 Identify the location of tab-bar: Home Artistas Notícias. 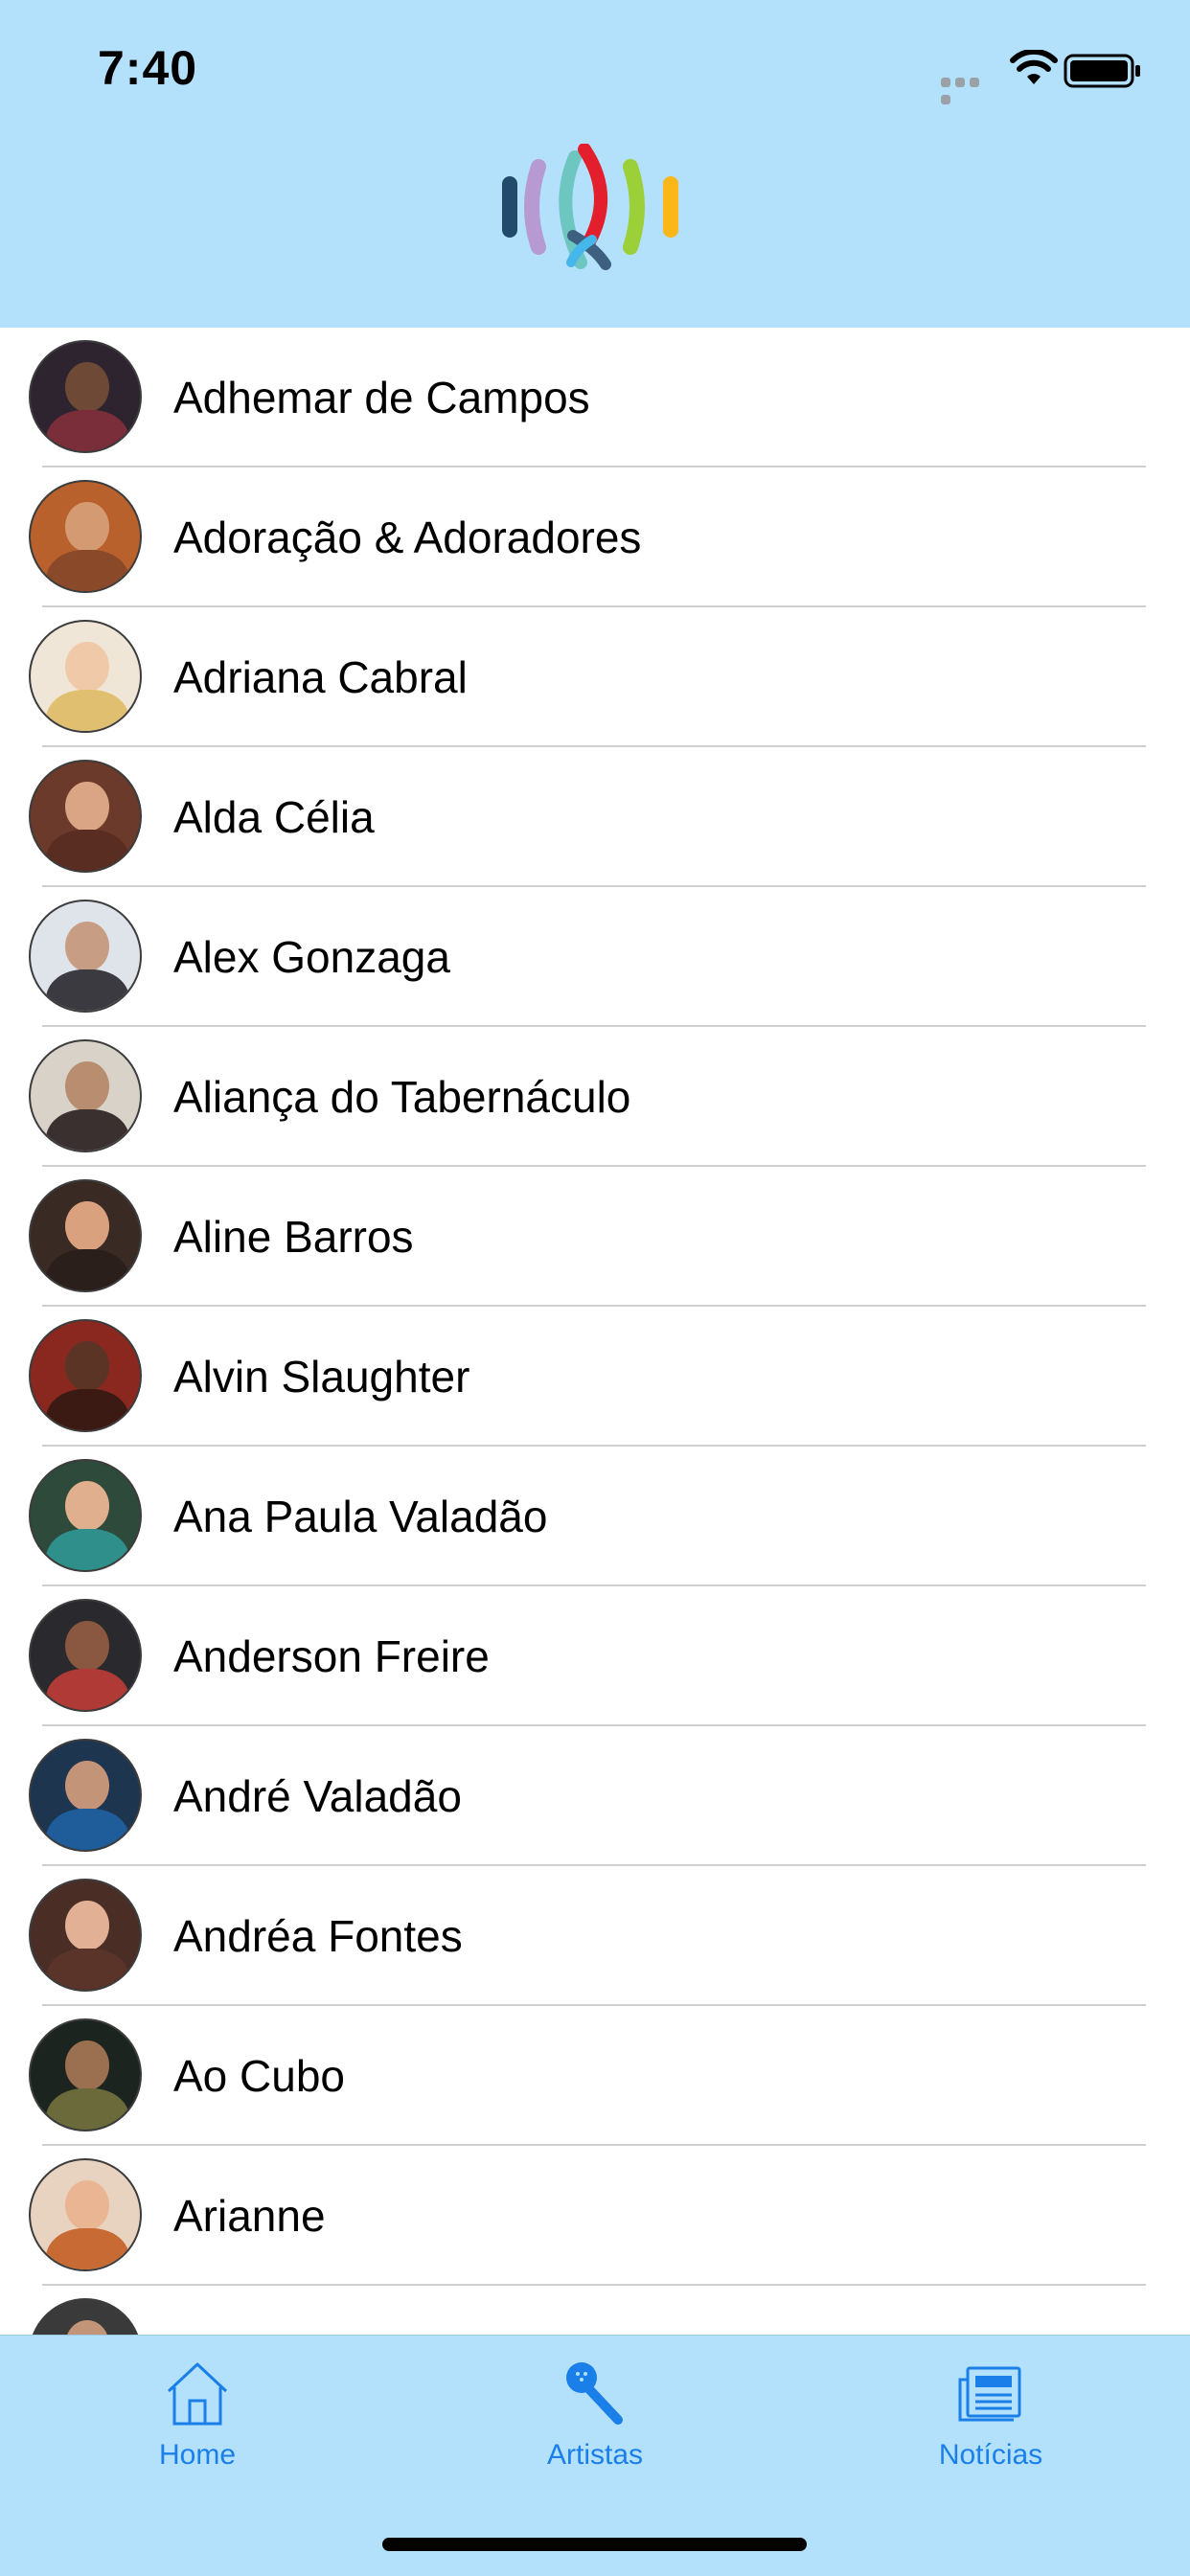
(595, 2455).